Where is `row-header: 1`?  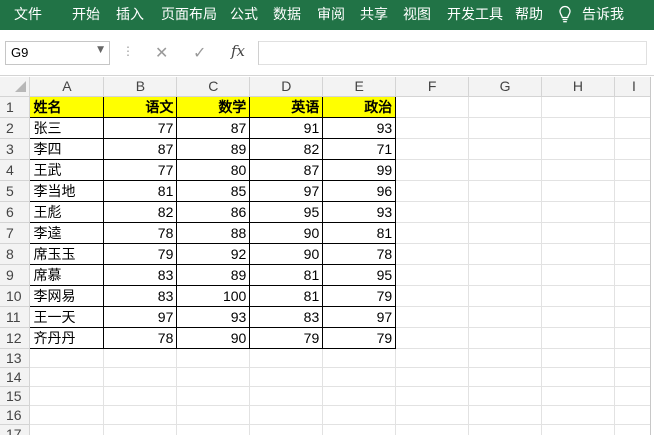 row-header: 1 is located at coordinates (15, 107).